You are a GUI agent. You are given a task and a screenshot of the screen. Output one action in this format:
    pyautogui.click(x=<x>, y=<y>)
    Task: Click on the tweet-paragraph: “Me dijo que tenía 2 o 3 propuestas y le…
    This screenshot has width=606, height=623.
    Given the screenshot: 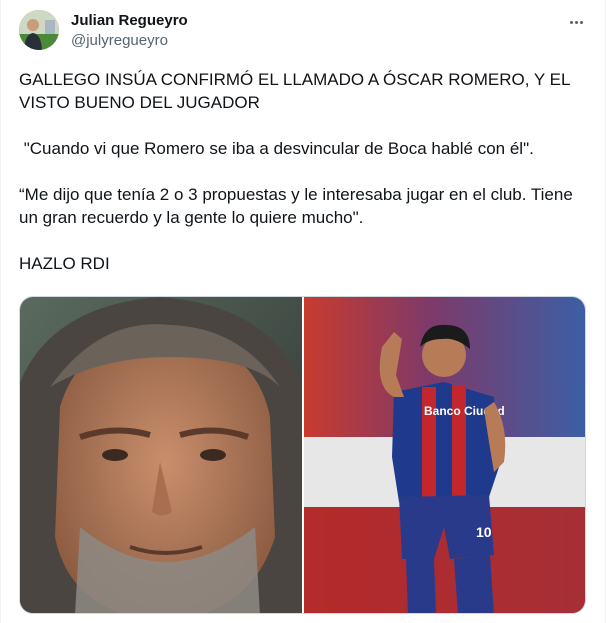 What is the action you would take?
    pyautogui.click(x=298, y=206)
    